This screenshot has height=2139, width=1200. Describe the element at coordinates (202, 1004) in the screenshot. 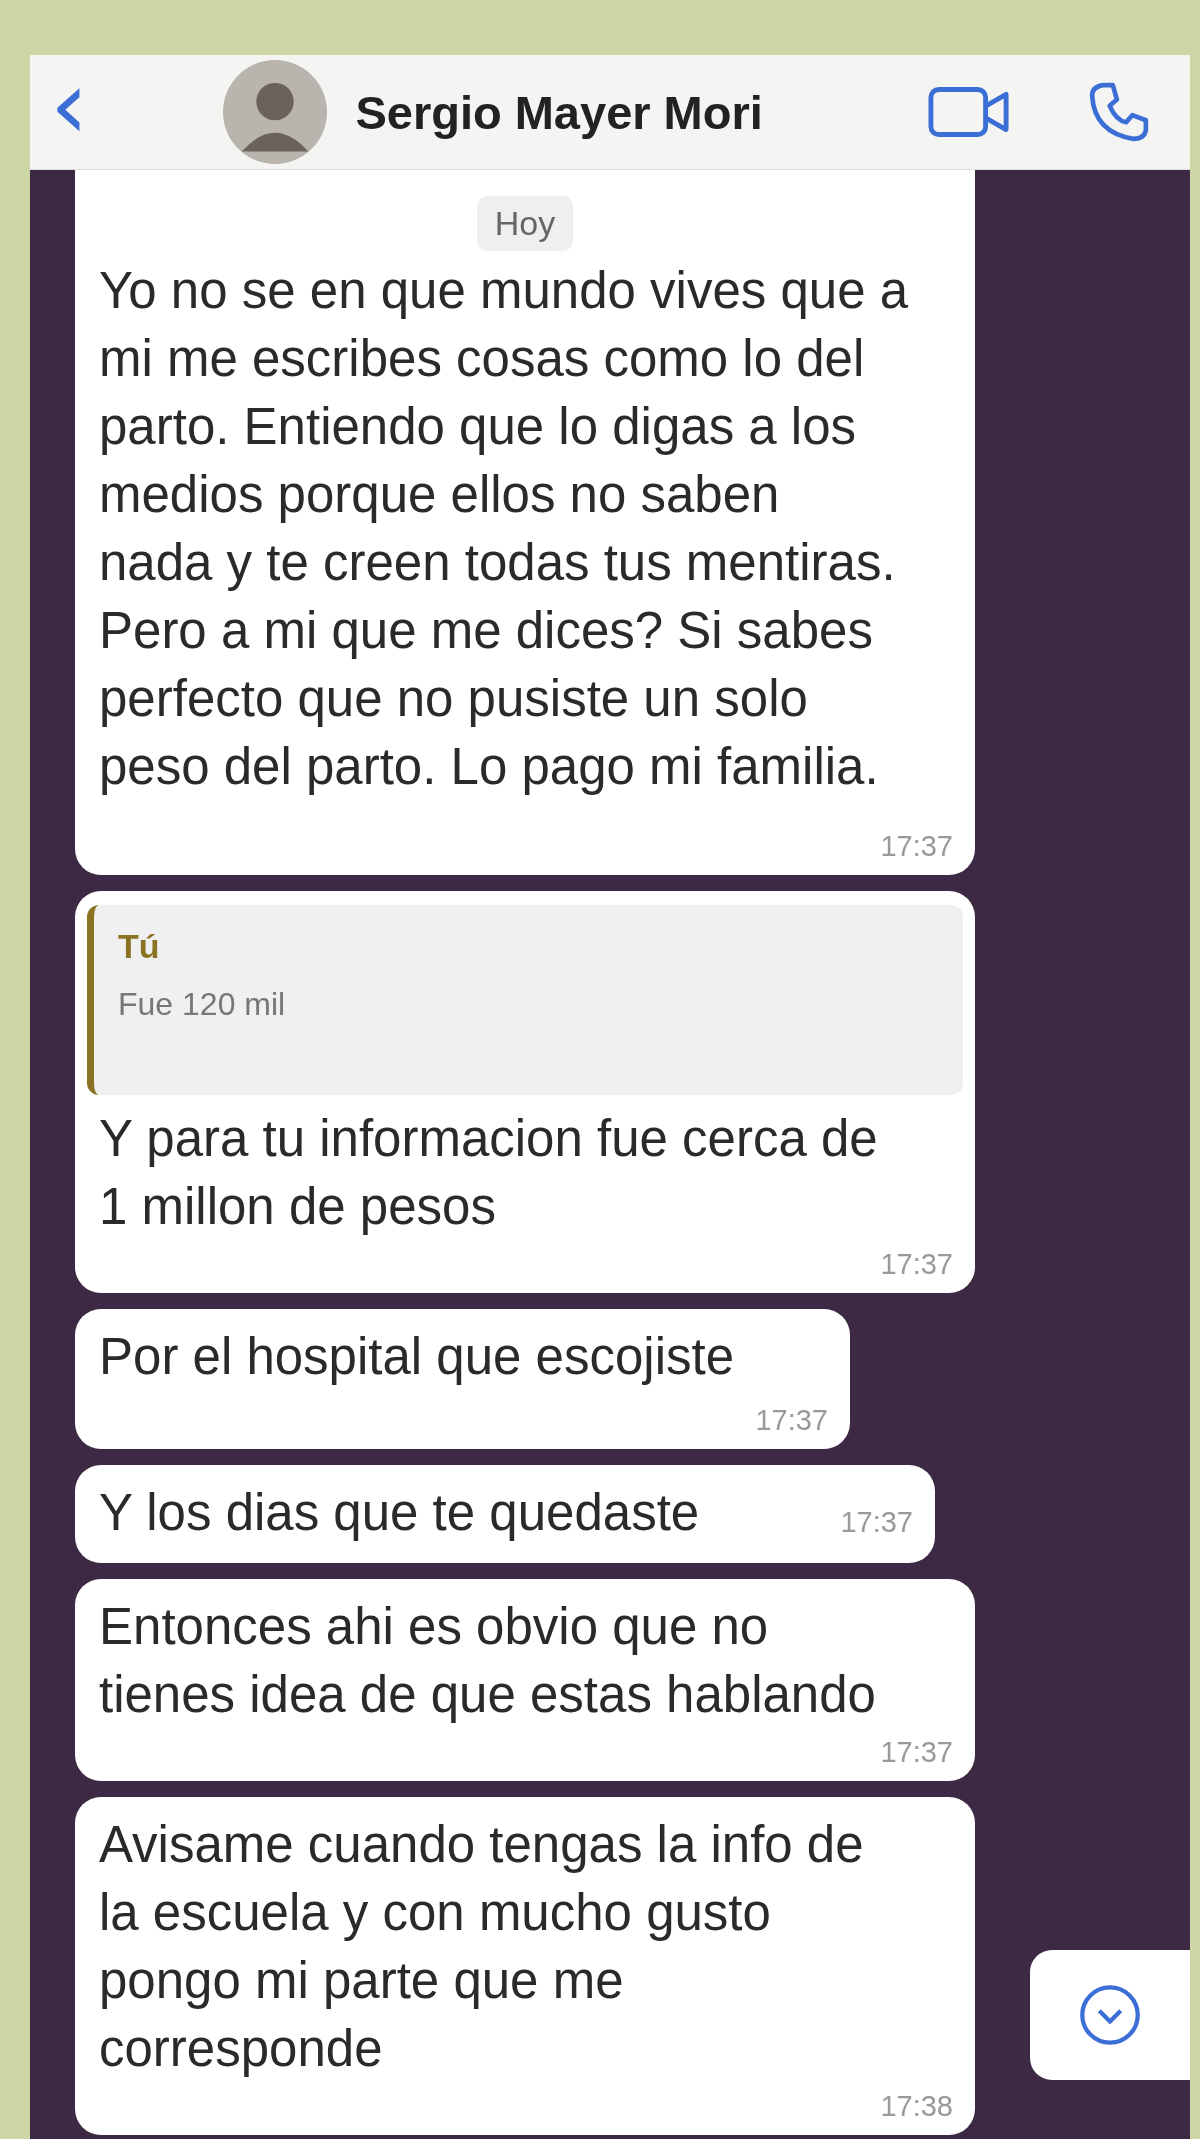

I see `quote-text: Fue 120 mil` at that location.